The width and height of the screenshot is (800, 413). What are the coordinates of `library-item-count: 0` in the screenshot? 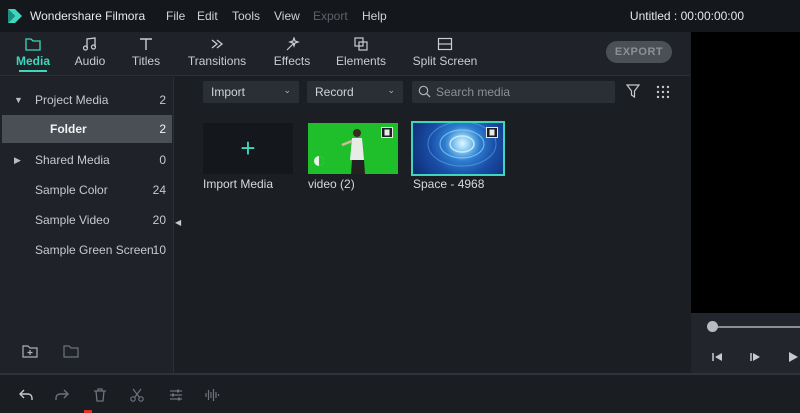 It's located at (162, 160).